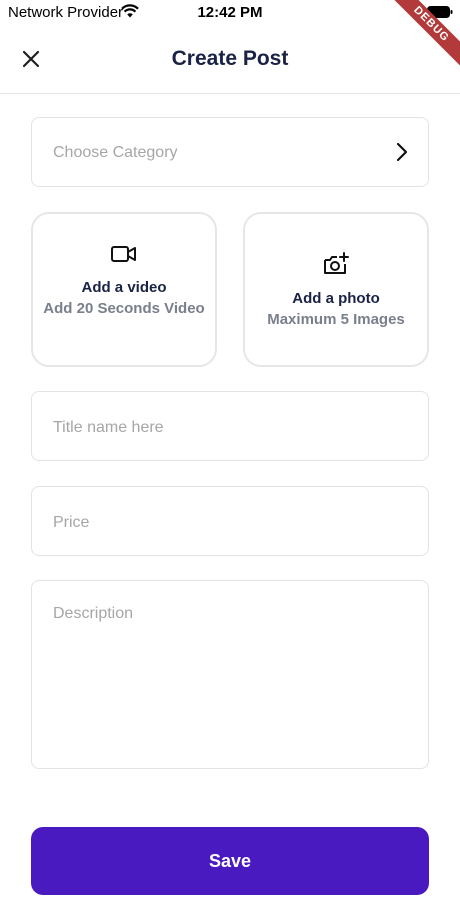  What do you see at coordinates (123, 254) in the screenshot?
I see `video-camera-icon` at bounding box center [123, 254].